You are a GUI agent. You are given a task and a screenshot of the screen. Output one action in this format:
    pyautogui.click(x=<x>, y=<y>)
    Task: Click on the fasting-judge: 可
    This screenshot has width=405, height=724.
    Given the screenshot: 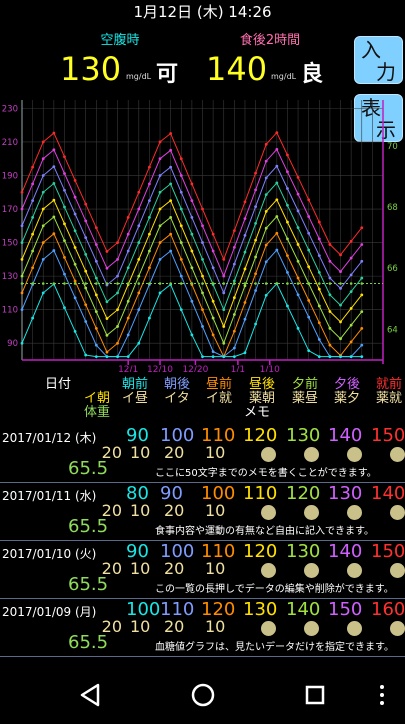 What is the action you would take?
    pyautogui.click(x=167, y=74)
    